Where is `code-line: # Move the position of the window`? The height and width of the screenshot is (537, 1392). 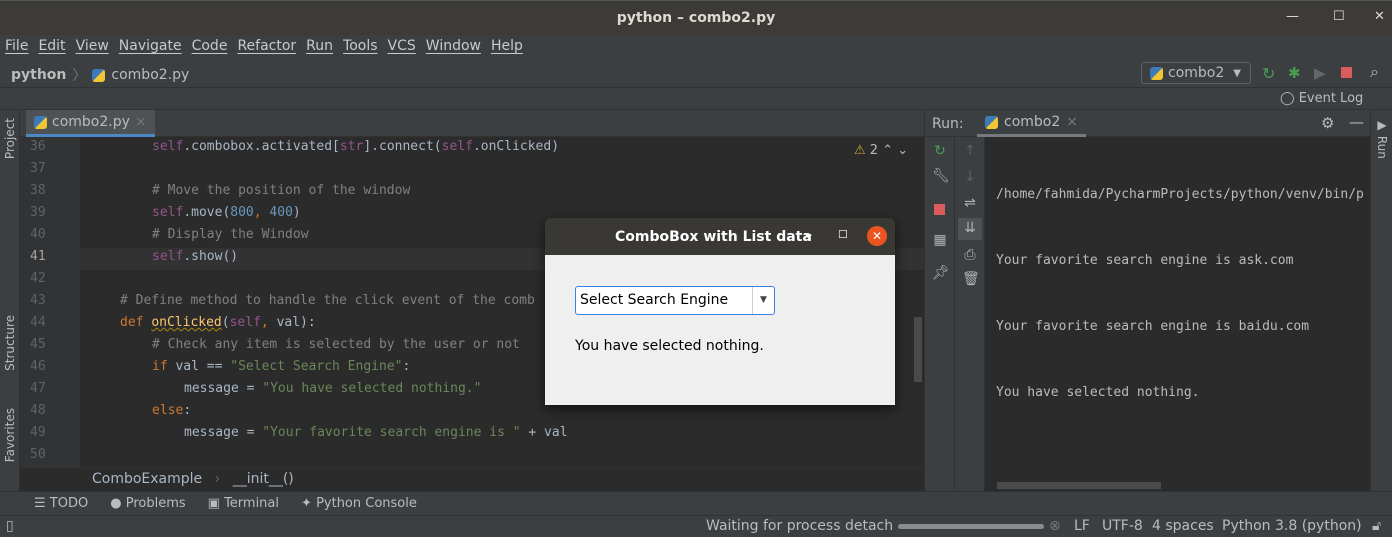
code-line: # Move the position of the window is located at coordinates (281, 190).